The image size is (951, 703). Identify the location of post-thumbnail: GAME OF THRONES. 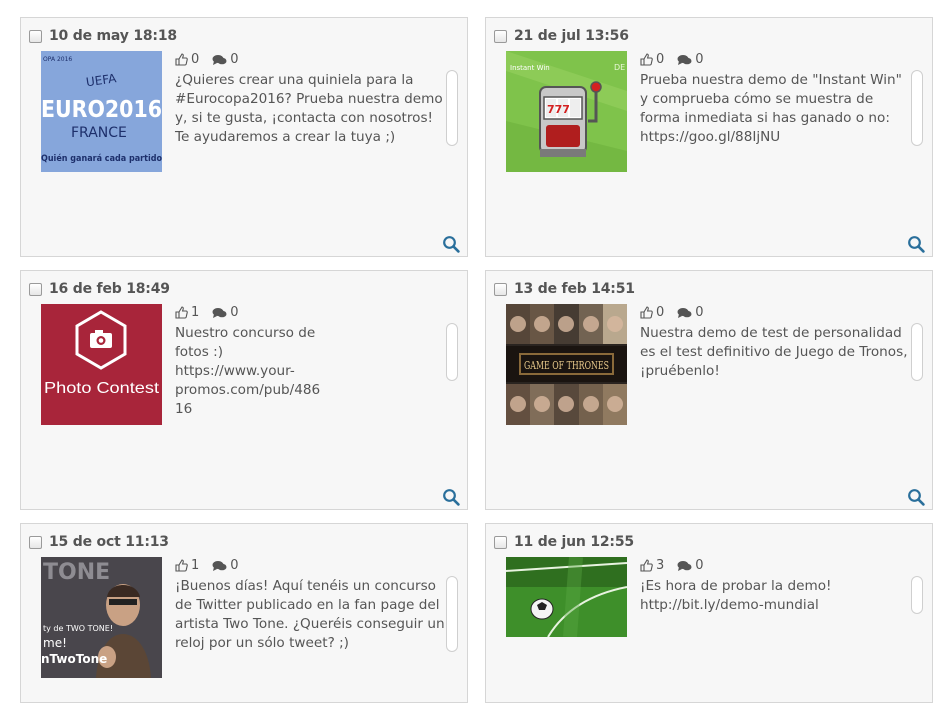
(566, 364).